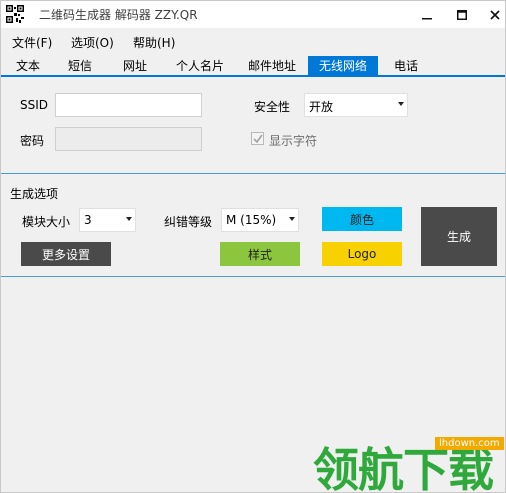 This screenshot has height=493, width=506. Describe the element at coordinates (321, 107) in the screenshot. I see `security-value: 开放` at that location.